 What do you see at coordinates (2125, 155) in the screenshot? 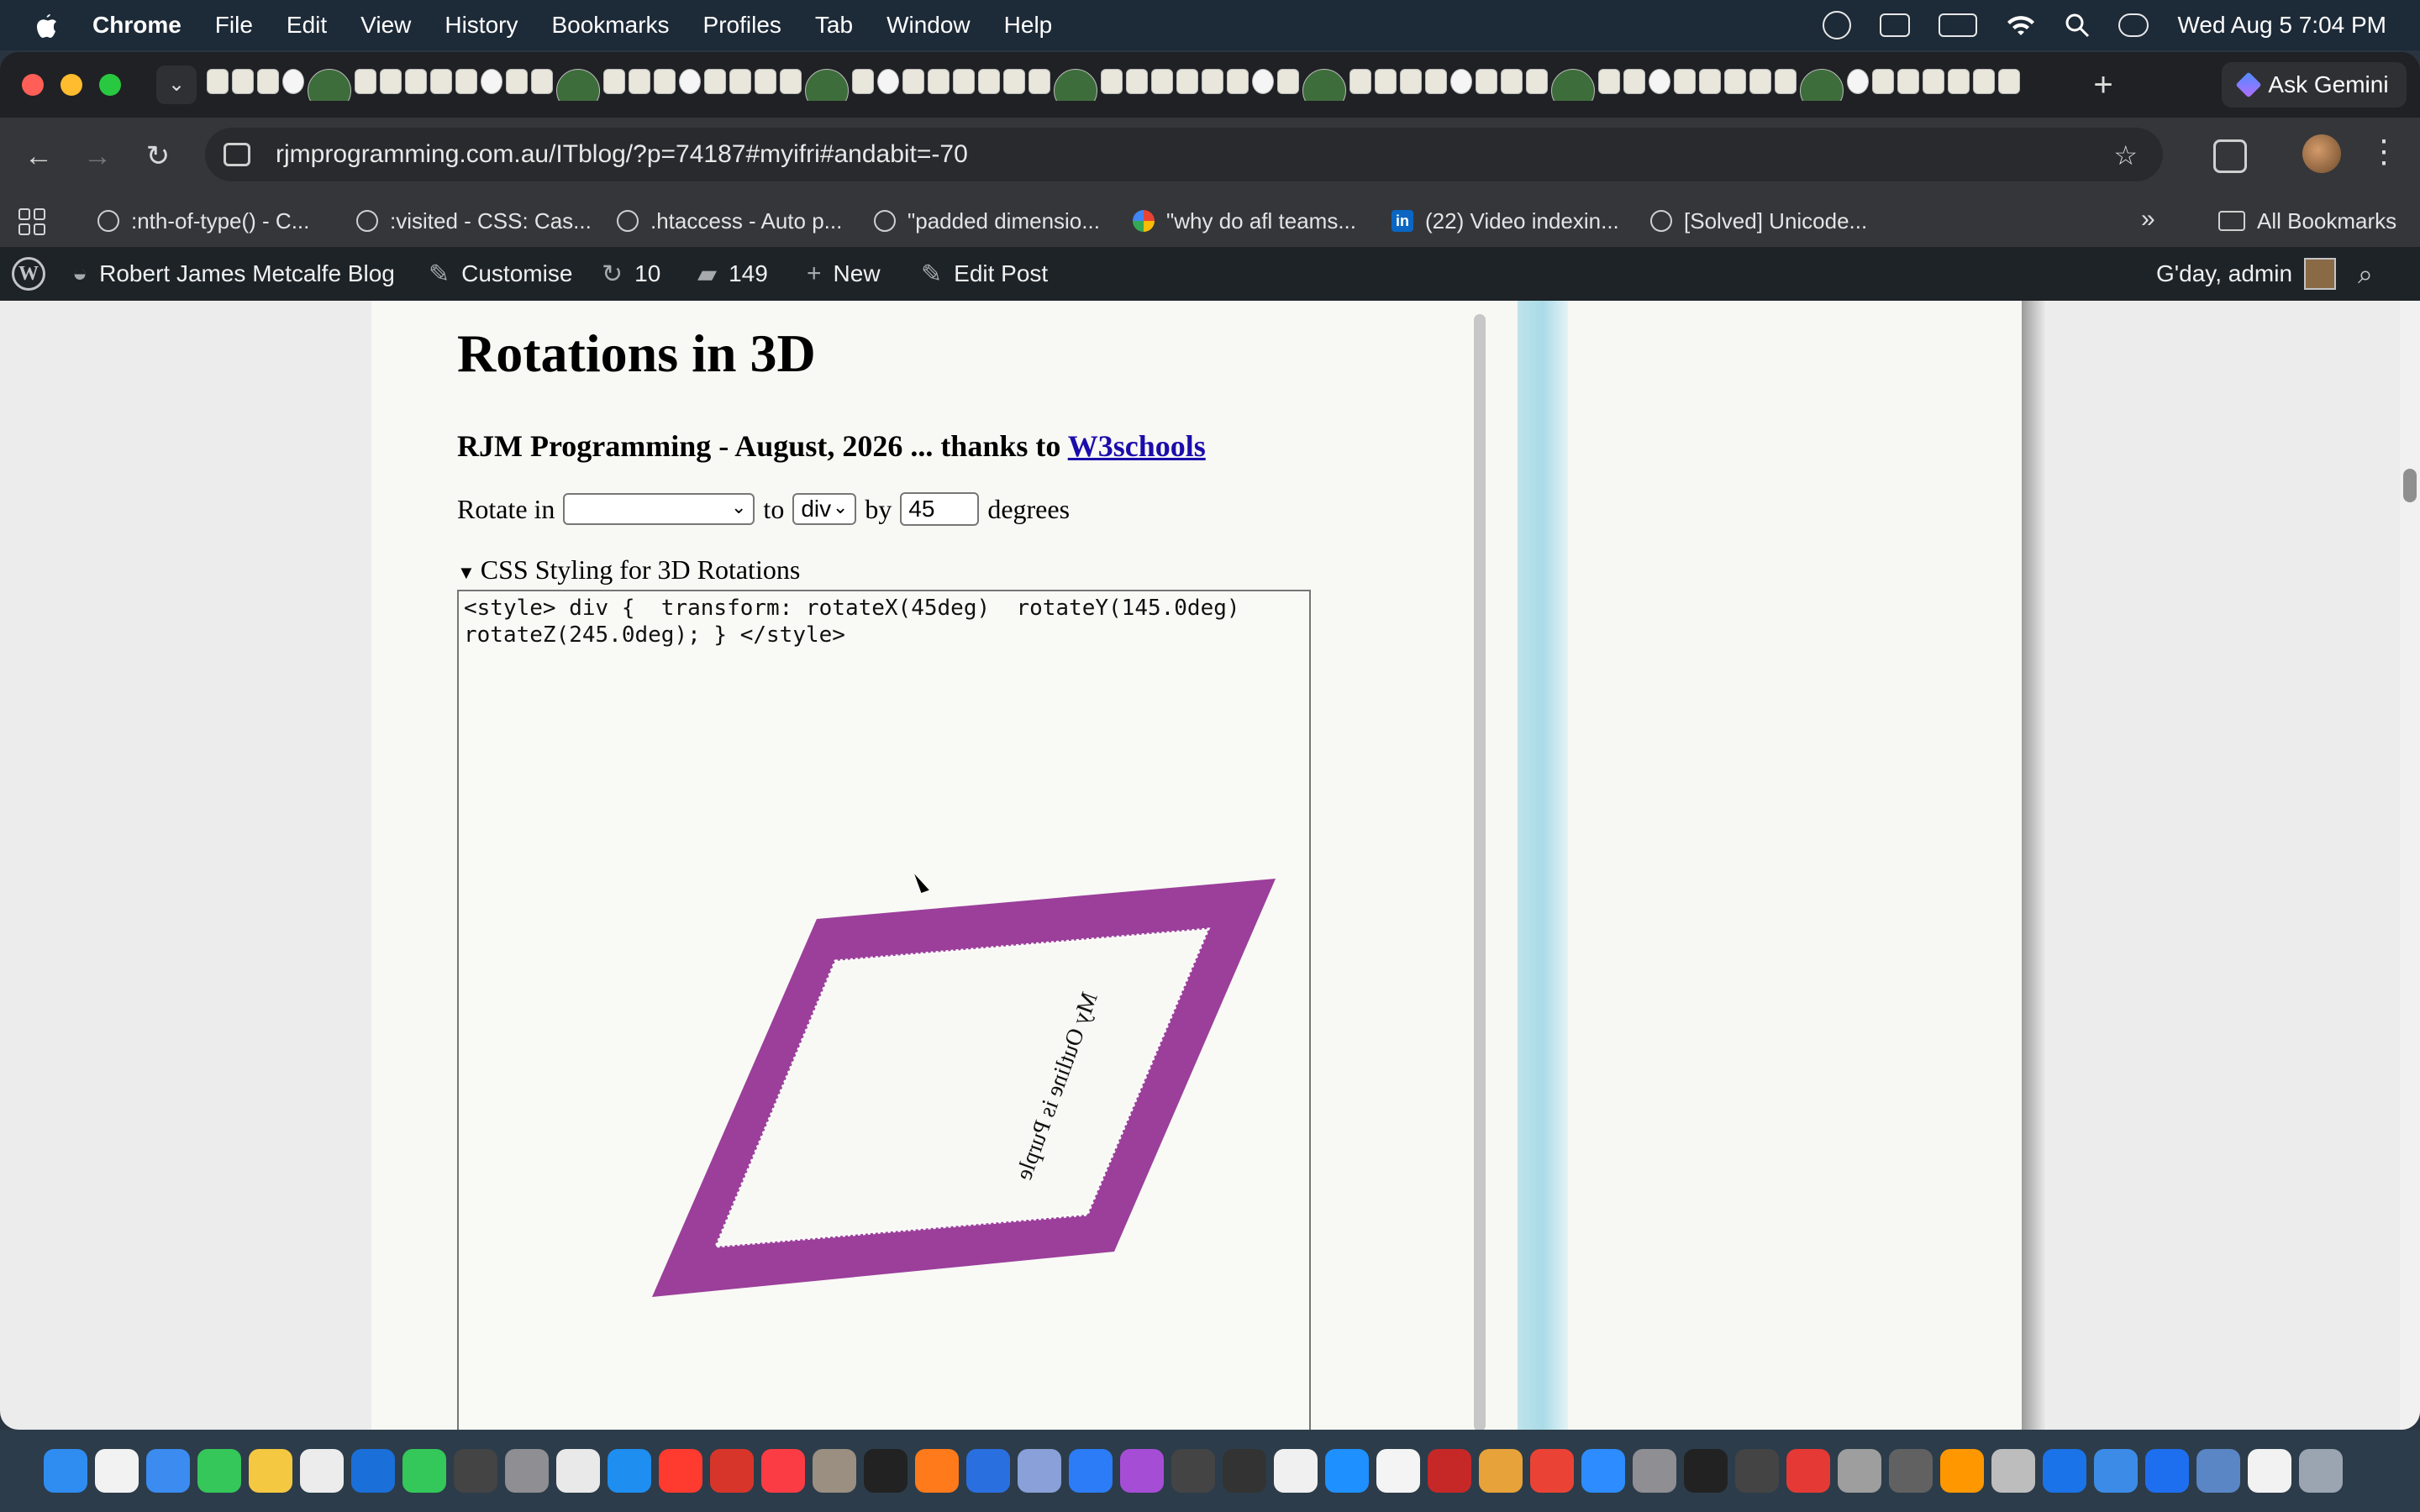
I see `bookmark-star-icon: ☆` at bounding box center [2125, 155].